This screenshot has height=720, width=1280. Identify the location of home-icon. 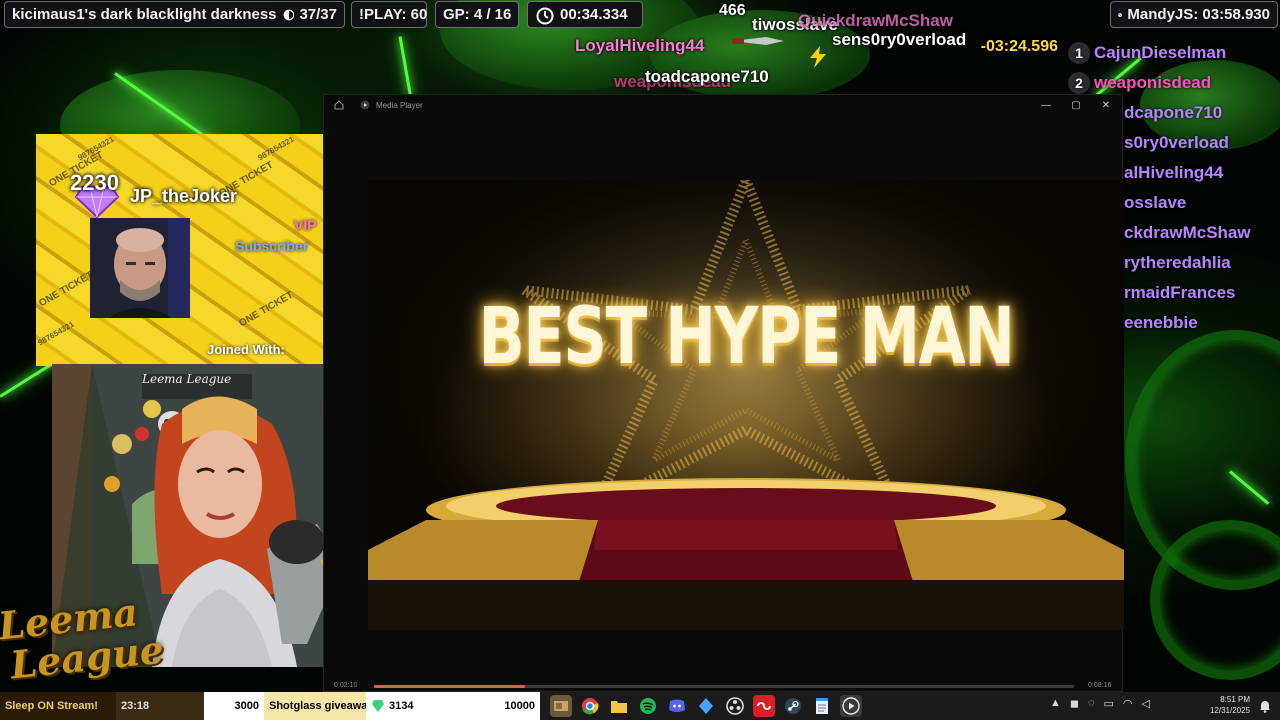
(339, 105).